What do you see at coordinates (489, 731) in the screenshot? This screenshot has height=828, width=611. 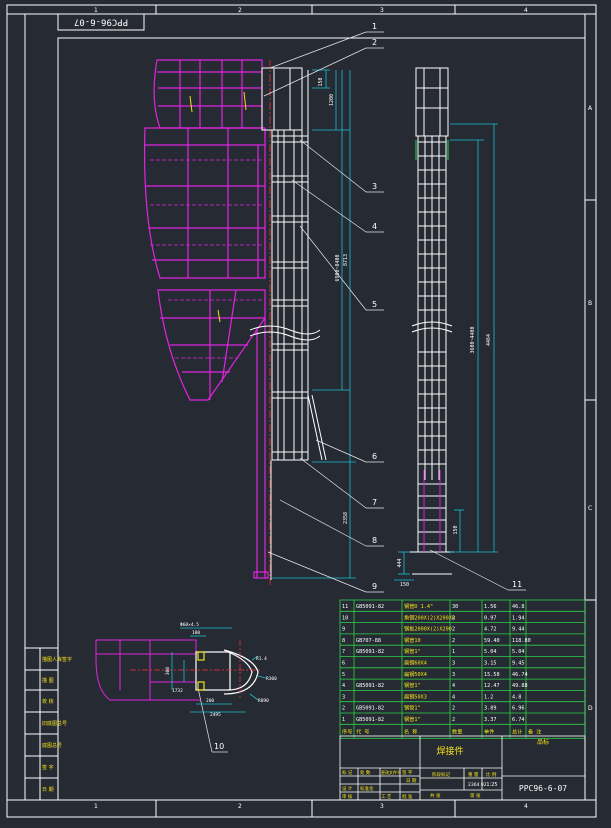 I see `bom-header-cell: 单件` at bounding box center [489, 731].